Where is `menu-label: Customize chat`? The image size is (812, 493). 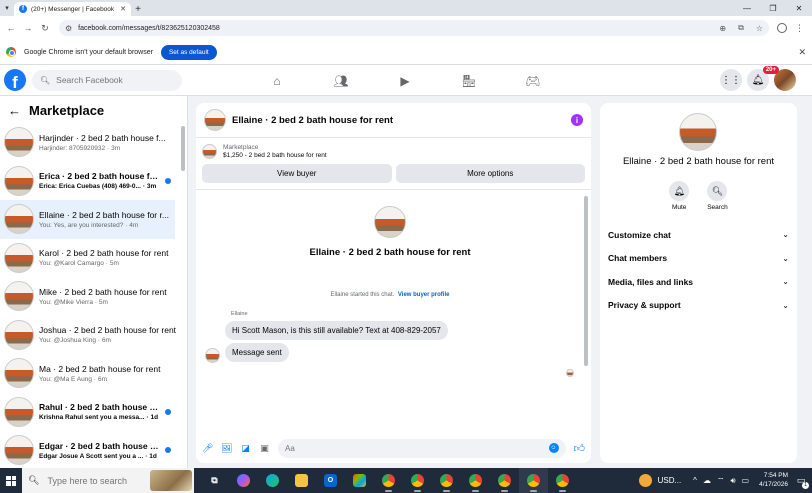
menu-label: Customize chat is located at coordinates (639, 234).